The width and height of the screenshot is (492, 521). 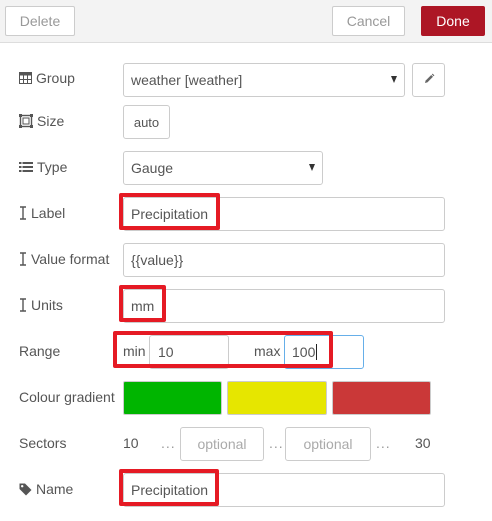 I want to click on gradient-color-3-picker, so click(x=381, y=398).